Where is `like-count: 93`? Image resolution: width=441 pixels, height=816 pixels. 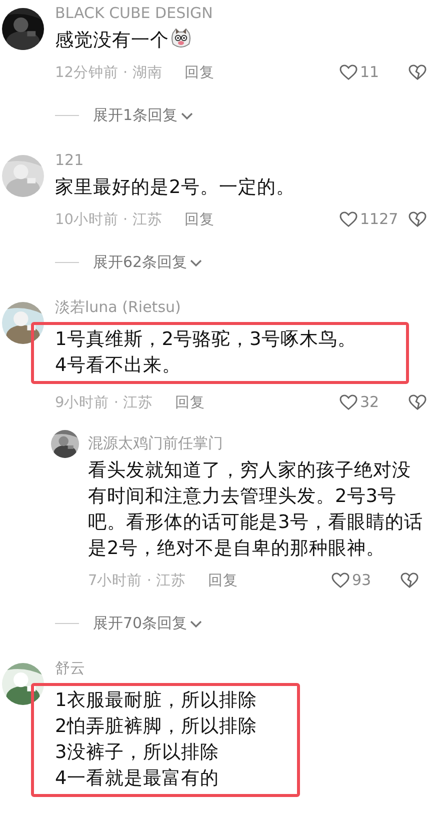 like-count: 93 is located at coordinates (362, 580).